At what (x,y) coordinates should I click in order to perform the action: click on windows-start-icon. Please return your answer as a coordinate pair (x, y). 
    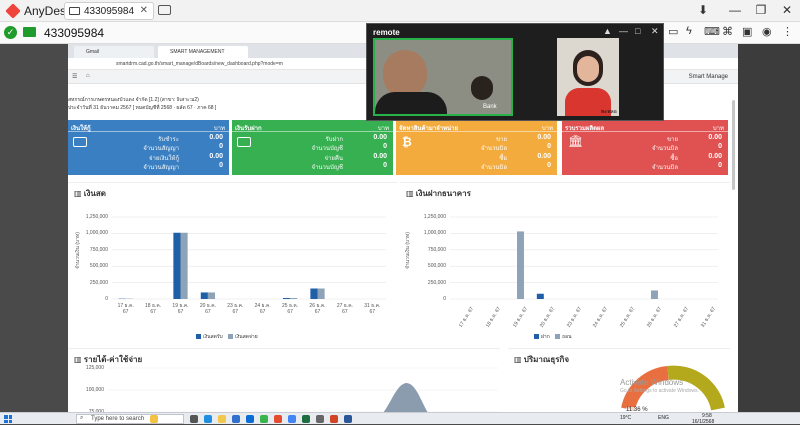
    Looking at the image, I should click on (8, 419).